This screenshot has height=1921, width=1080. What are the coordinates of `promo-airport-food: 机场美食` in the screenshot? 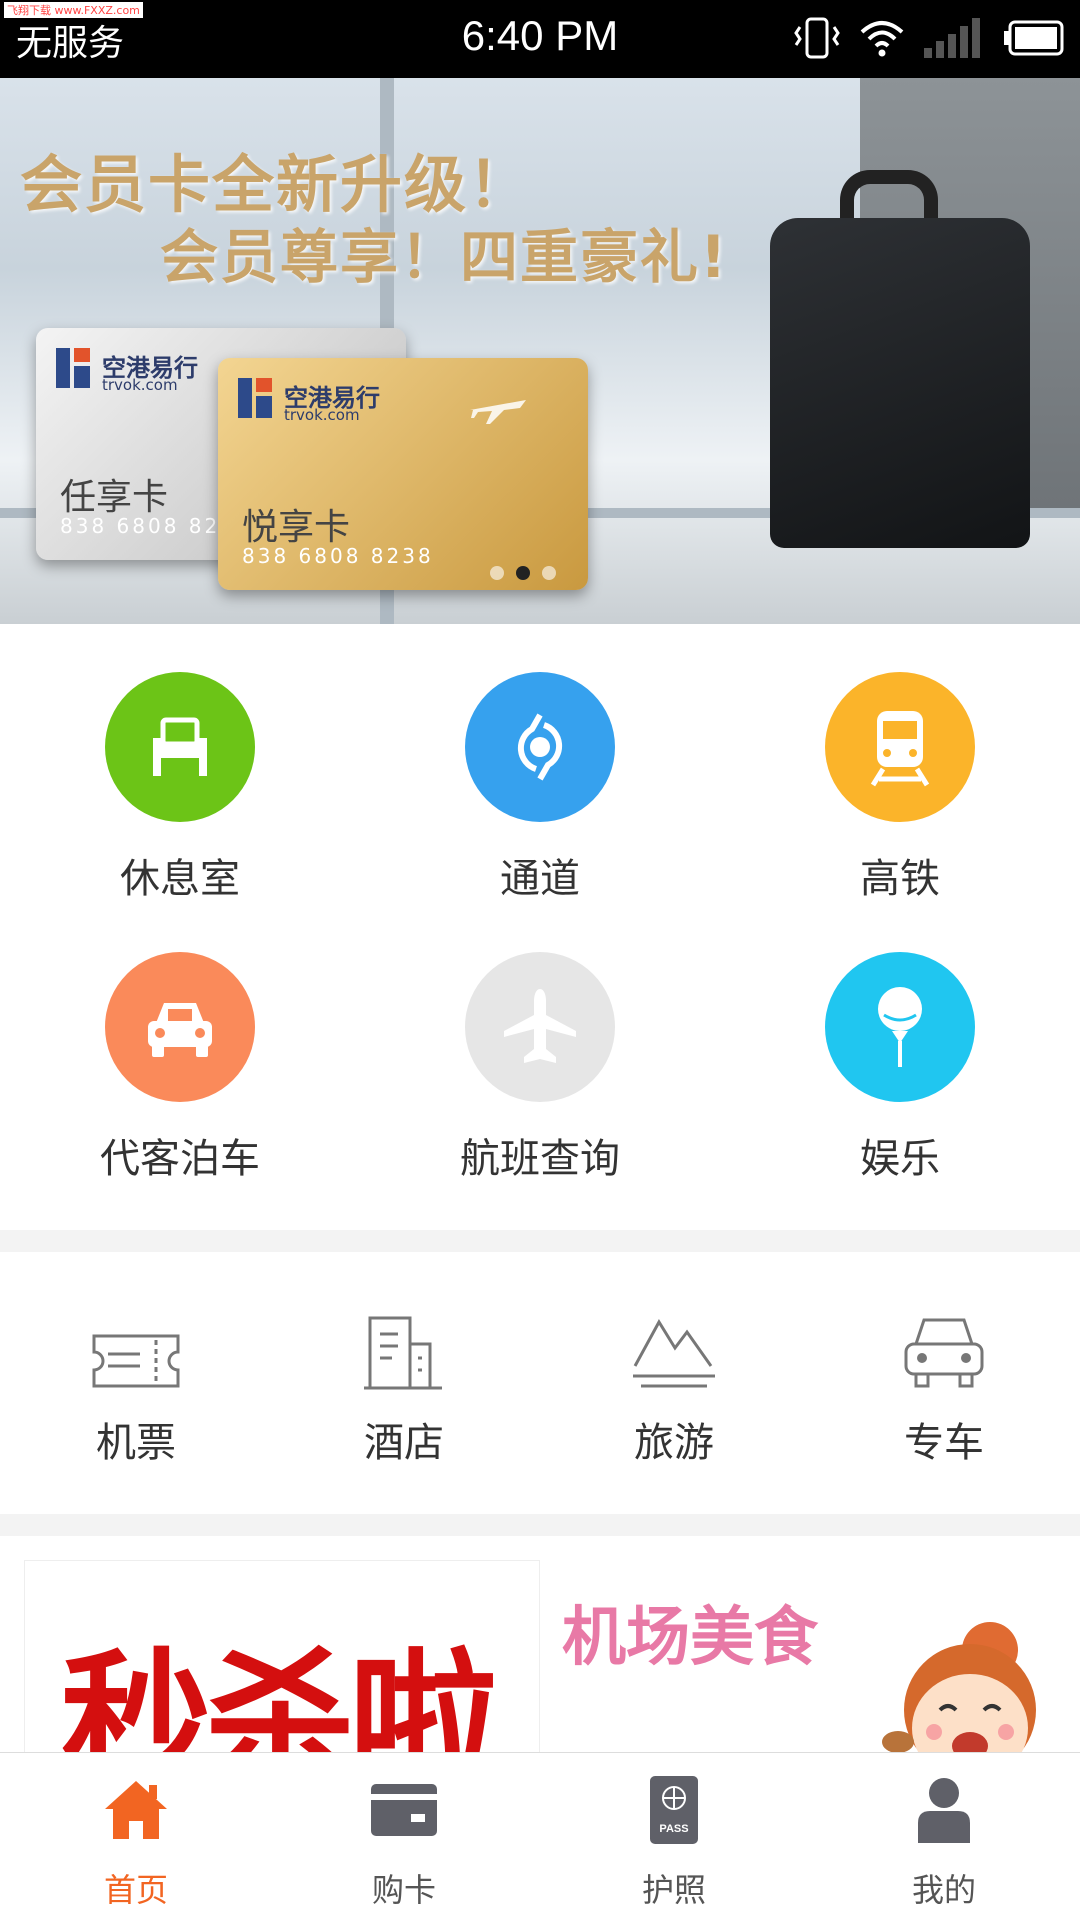 It's located at (810, 1660).